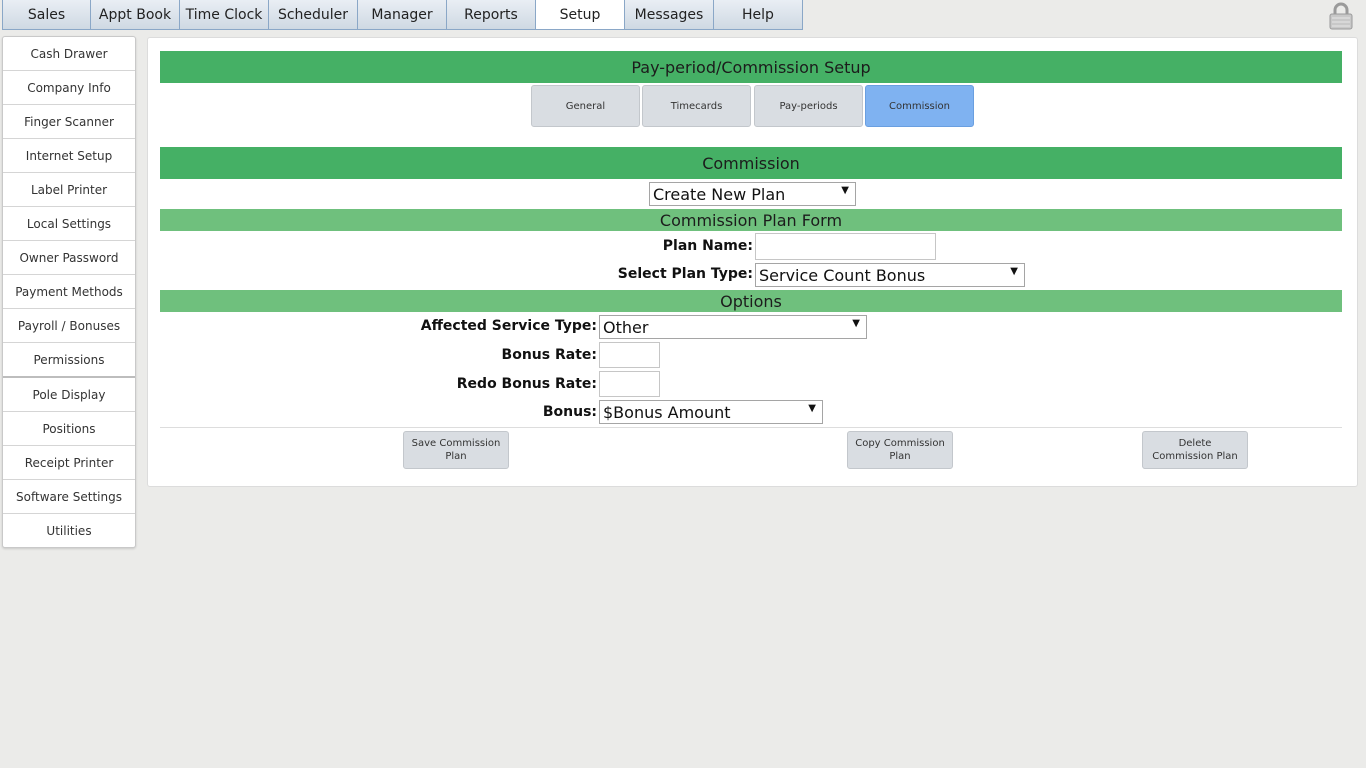 The image size is (1366, 768). Describe the element at coordinates (69, 463) in the screenshot. I see `sidebar-item-receipt-printer: Receipt Printer` at that location.